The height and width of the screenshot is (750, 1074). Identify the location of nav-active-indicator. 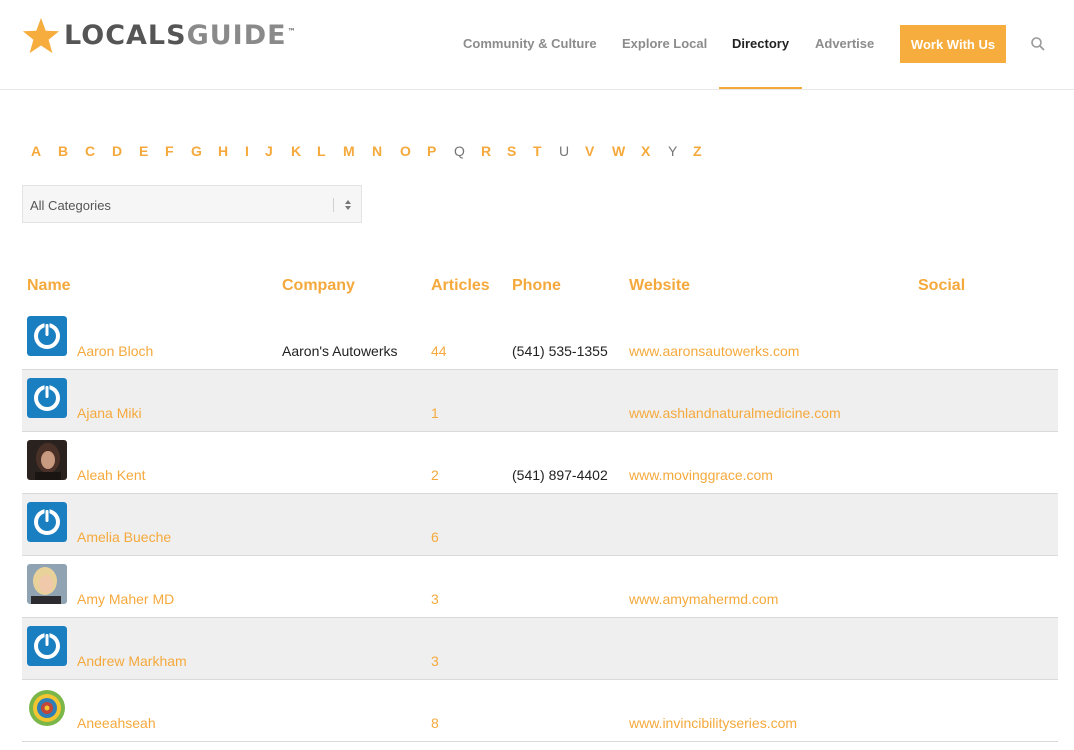
(760, 88).